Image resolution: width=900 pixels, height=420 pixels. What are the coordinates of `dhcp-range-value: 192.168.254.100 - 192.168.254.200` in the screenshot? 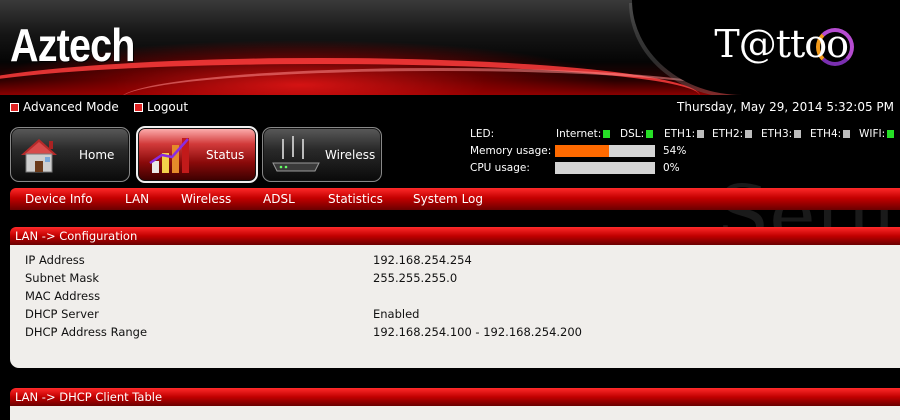 It's located at (477, 332).